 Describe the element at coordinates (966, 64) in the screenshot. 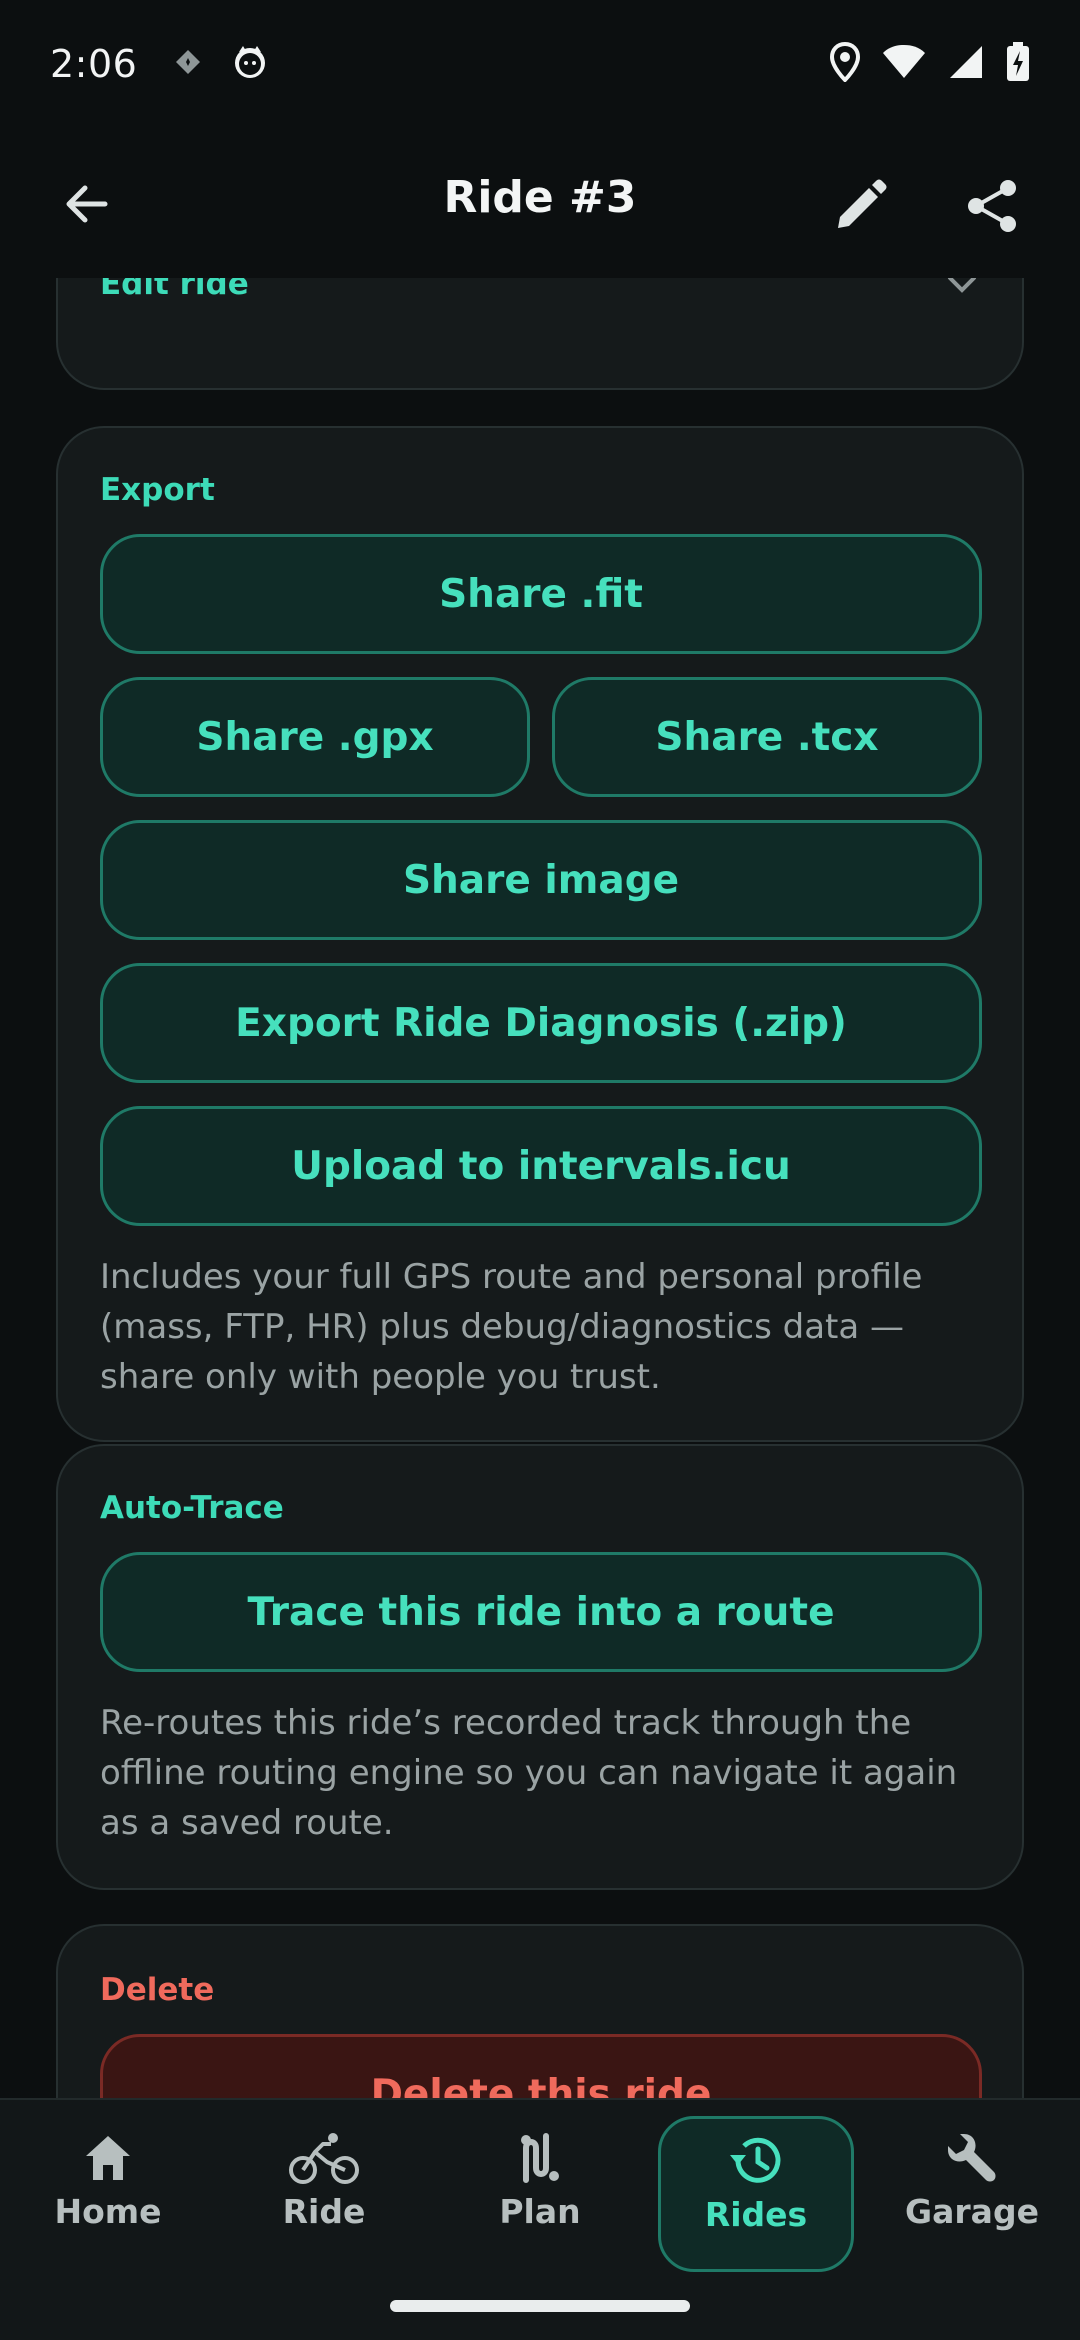

I see `signal-icon` at that location.